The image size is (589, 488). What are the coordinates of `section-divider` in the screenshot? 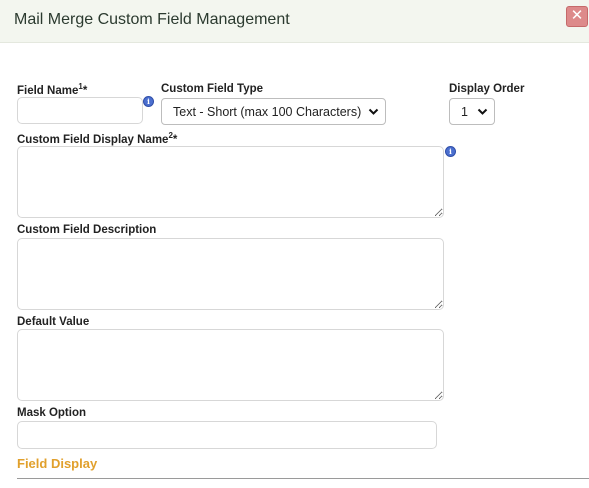 It's located at (303, 478).